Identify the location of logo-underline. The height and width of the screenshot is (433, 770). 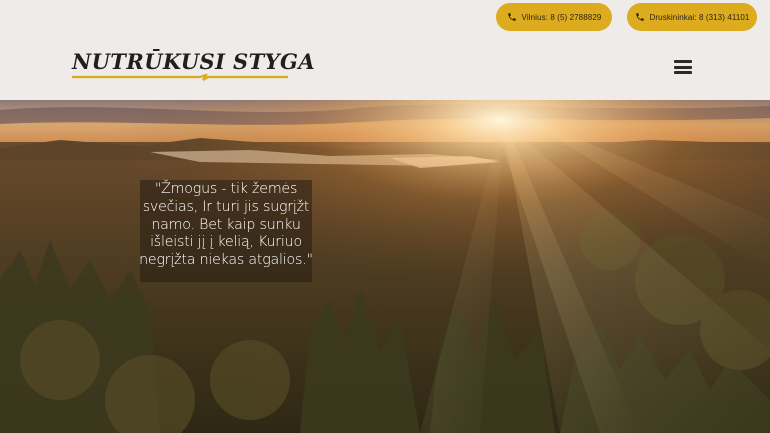
(180, 77).